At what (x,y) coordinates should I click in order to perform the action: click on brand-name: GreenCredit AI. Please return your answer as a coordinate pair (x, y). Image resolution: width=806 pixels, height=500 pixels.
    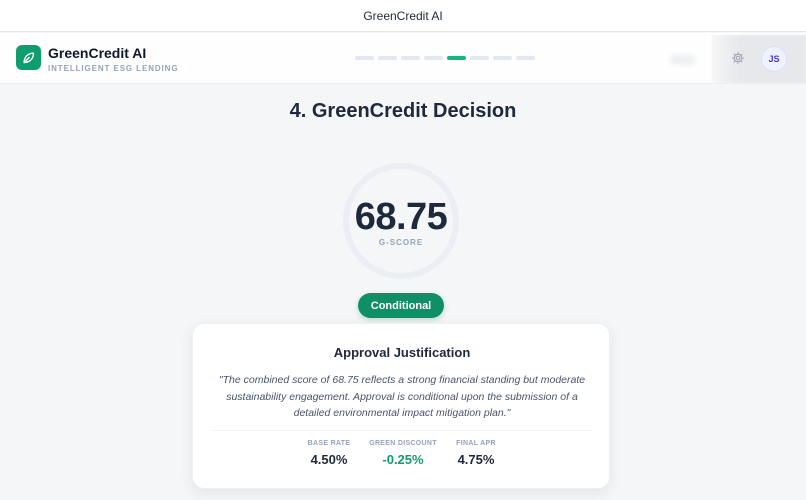
    Looking at the image, I should click on (97, 53).